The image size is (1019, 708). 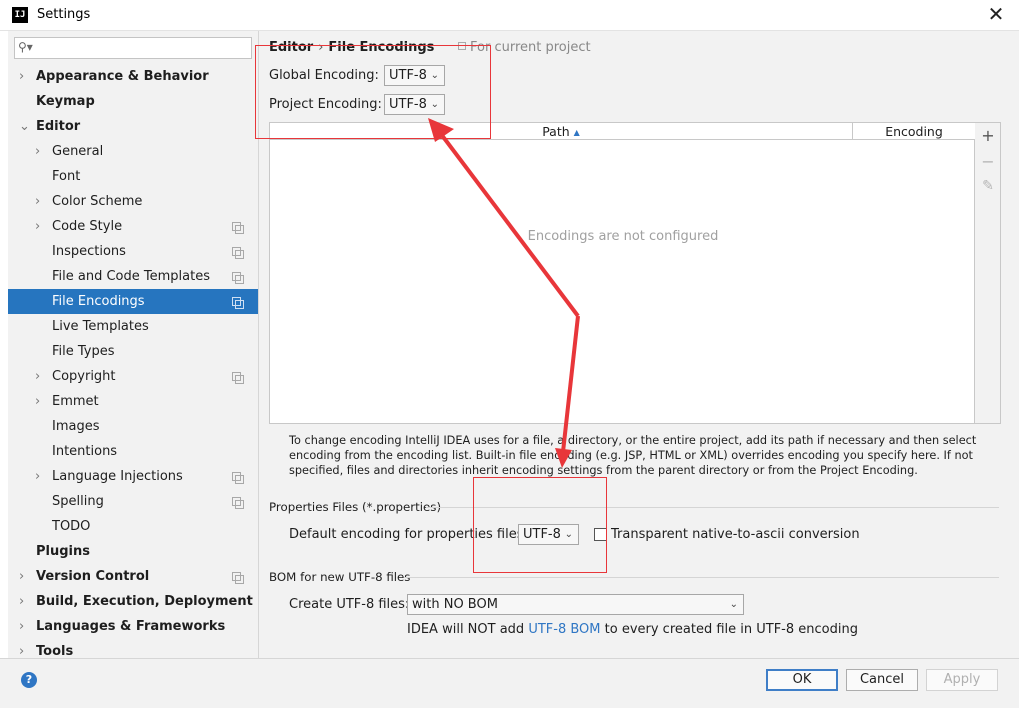 I want to click on project-encoding-select: UTF-8 ⌄, so click(x=414, y=104).